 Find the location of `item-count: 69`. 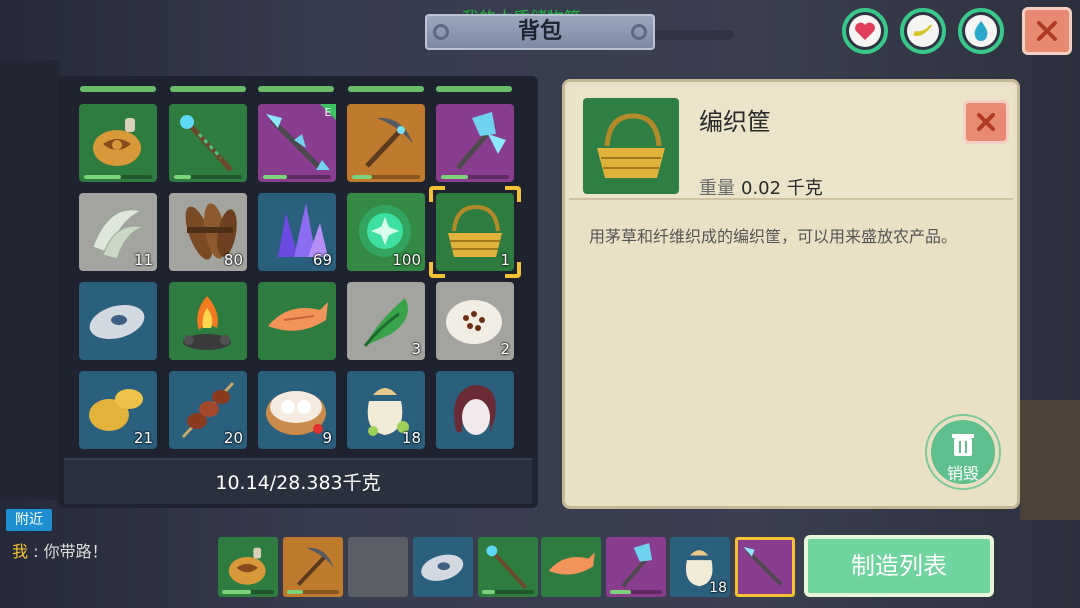

item-count: 69 is located at coordinates (322, 260).